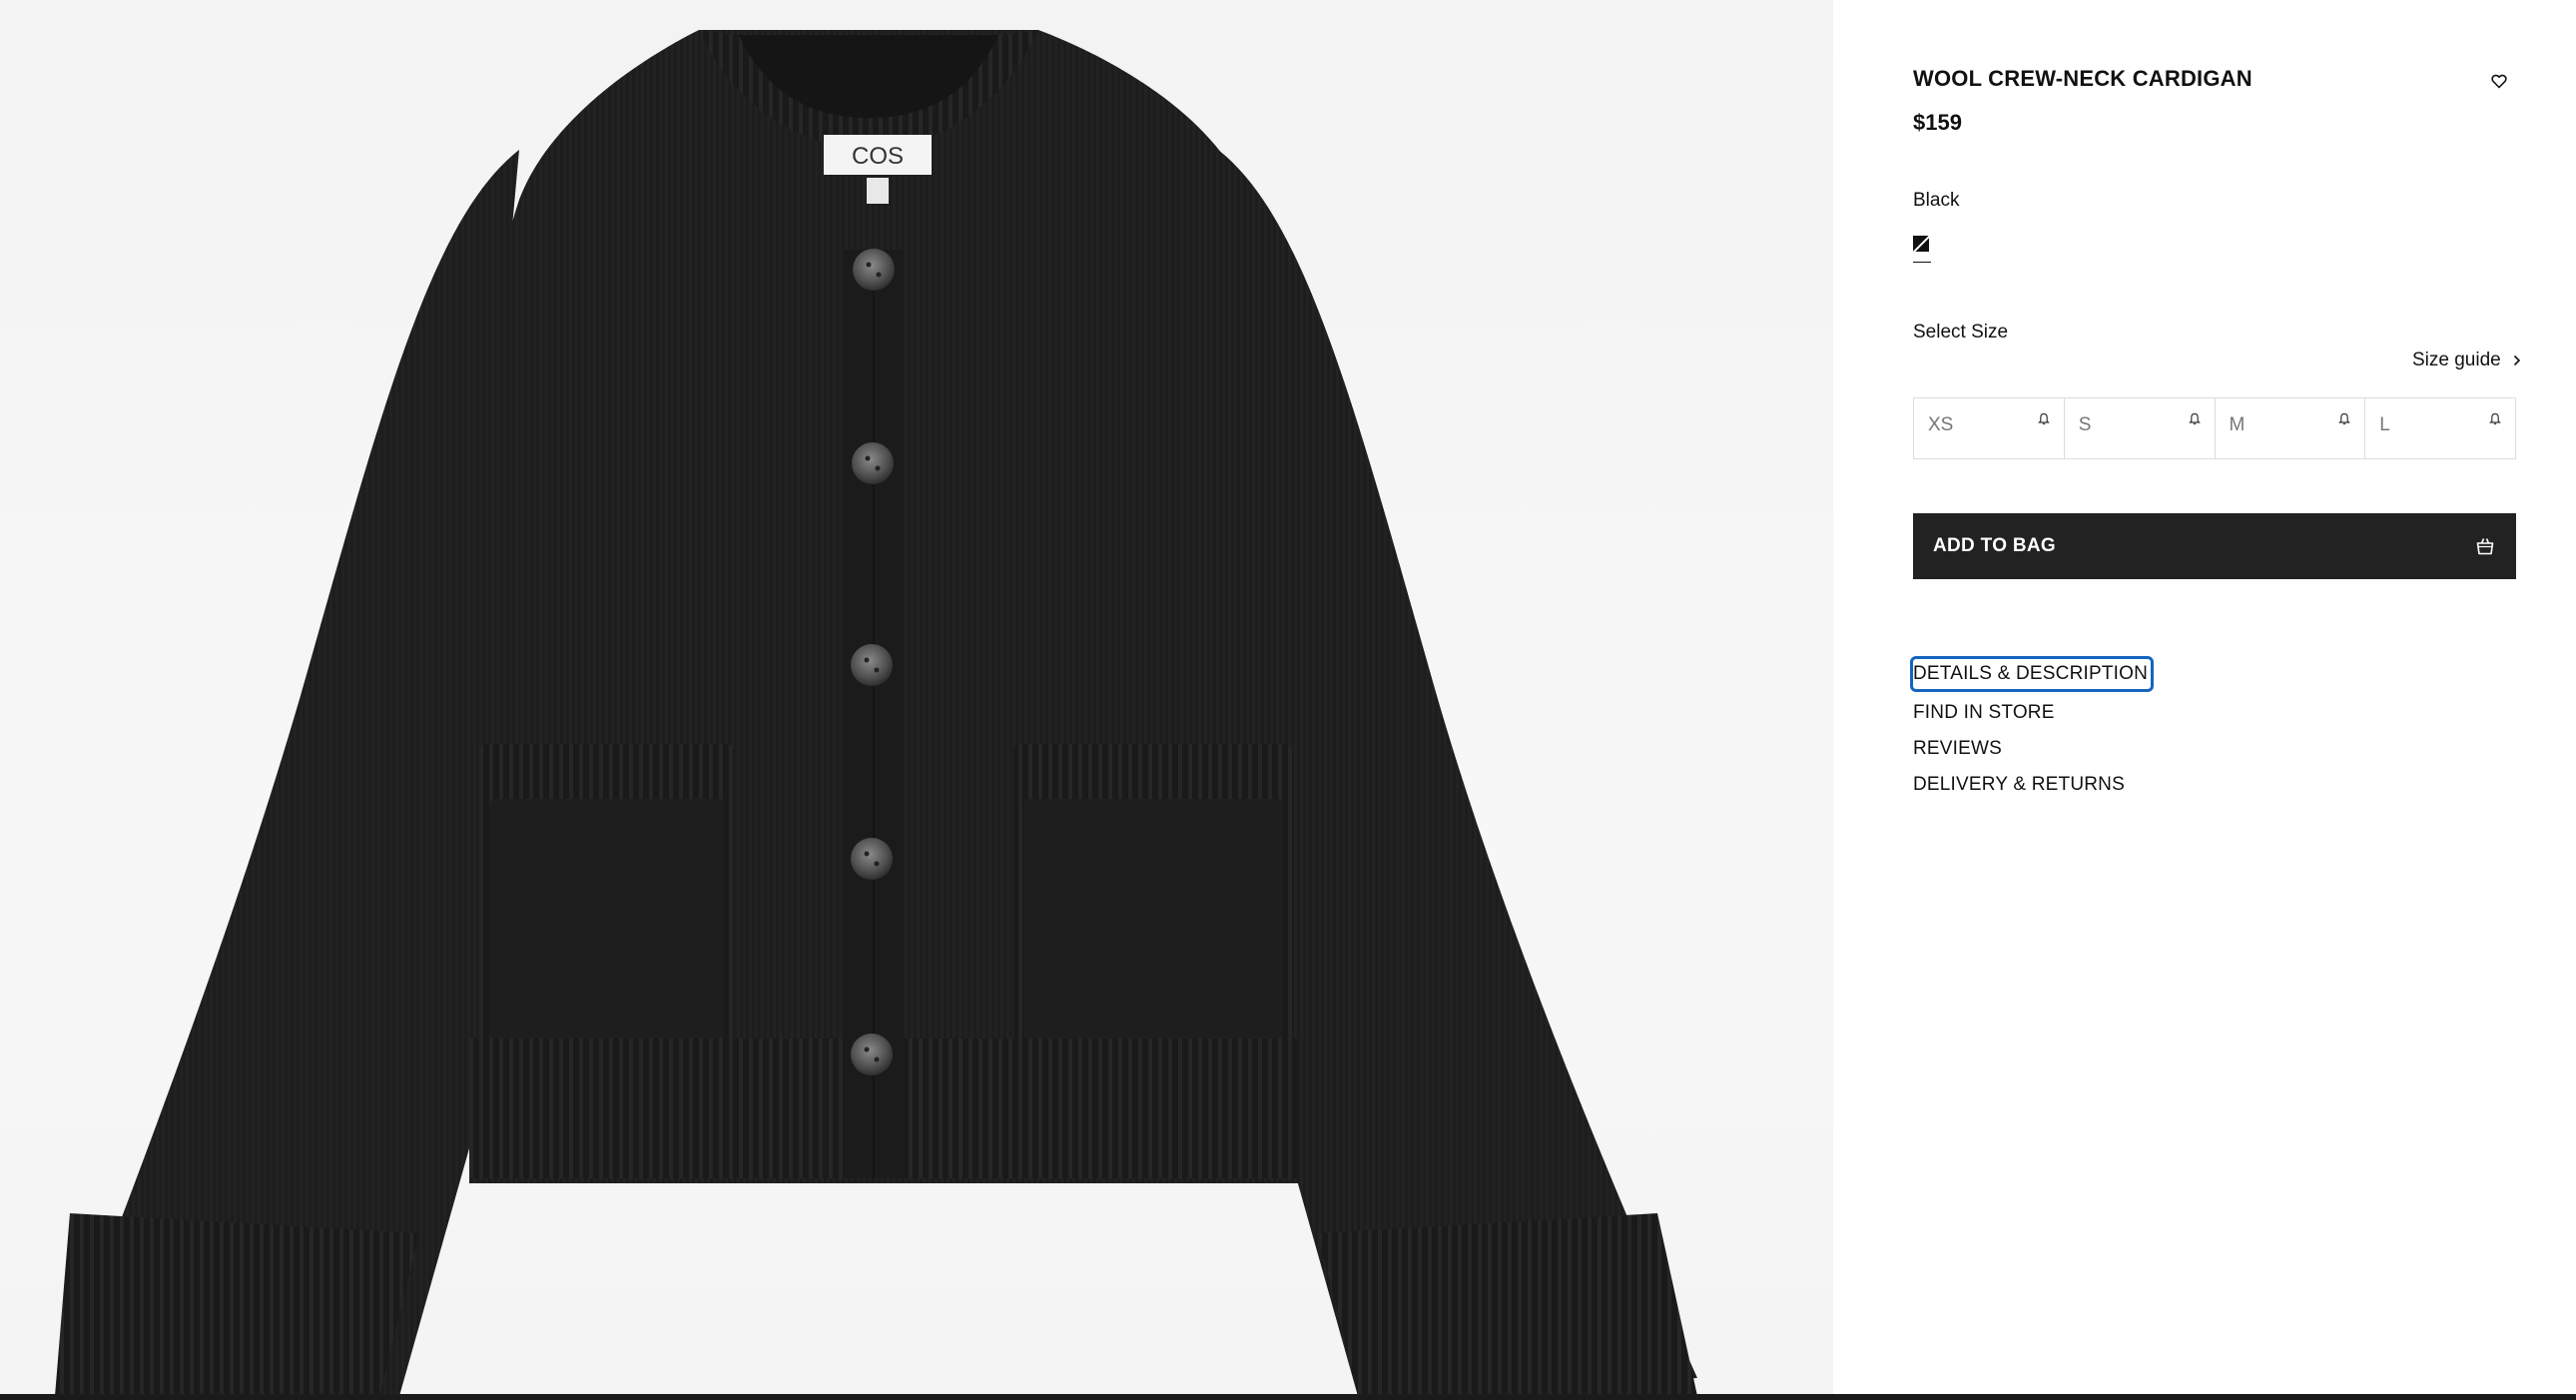  I want to click on shopping-bag-icon, so click(2485, 546).